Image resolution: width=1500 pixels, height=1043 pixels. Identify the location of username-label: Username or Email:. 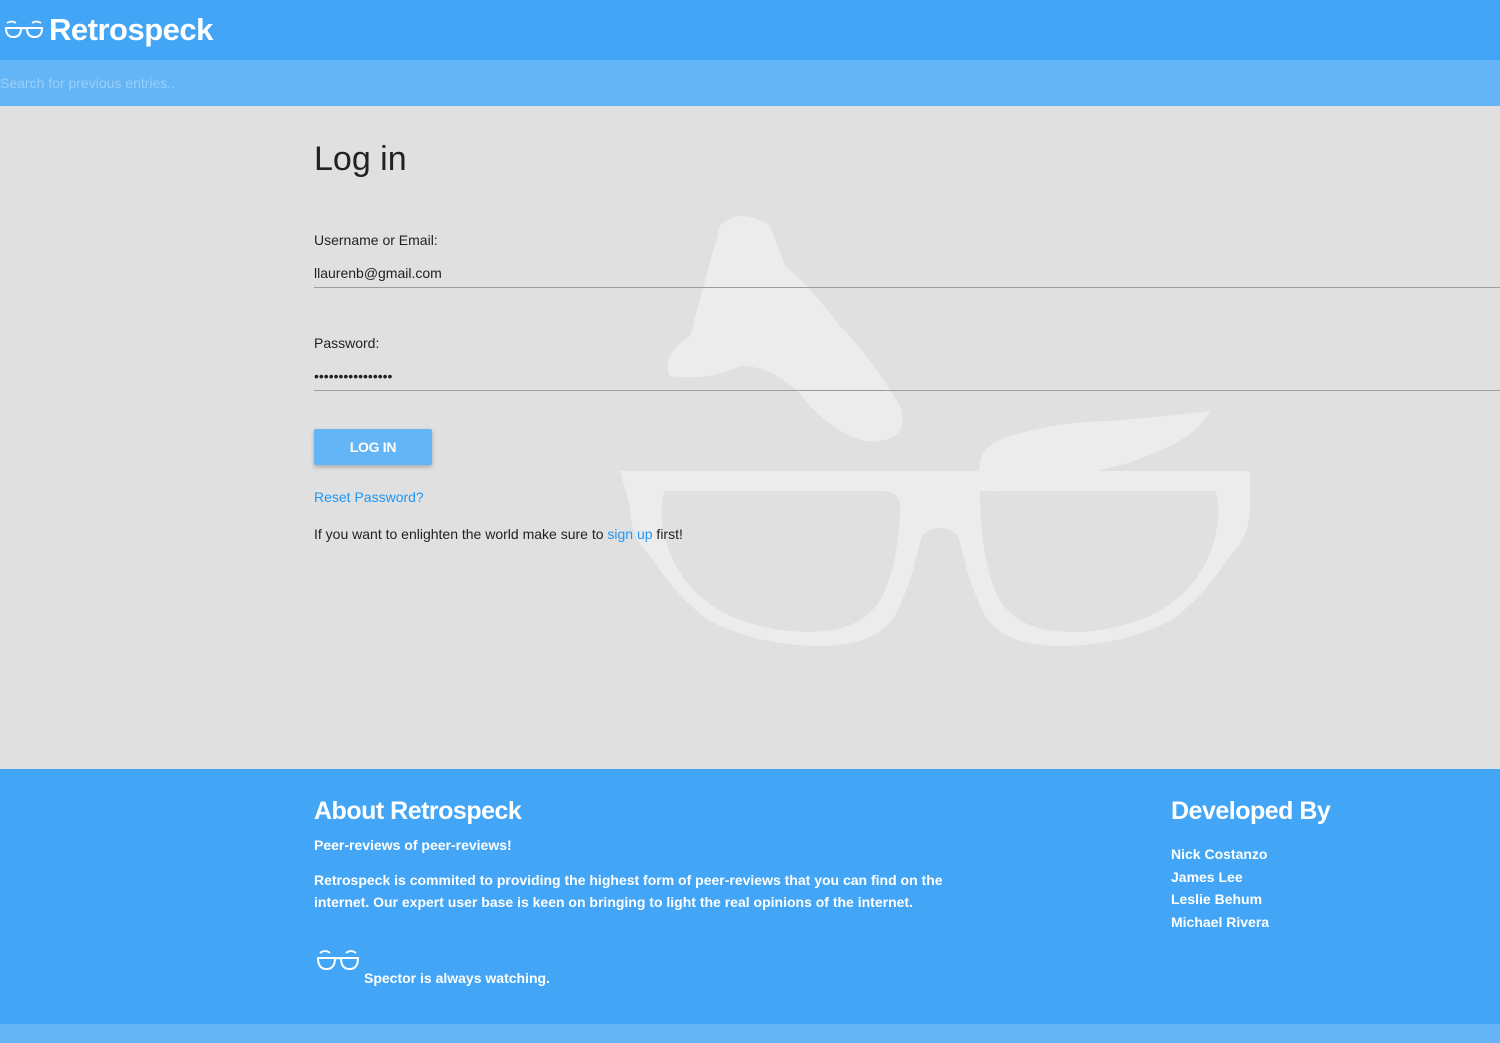
(376, 240).